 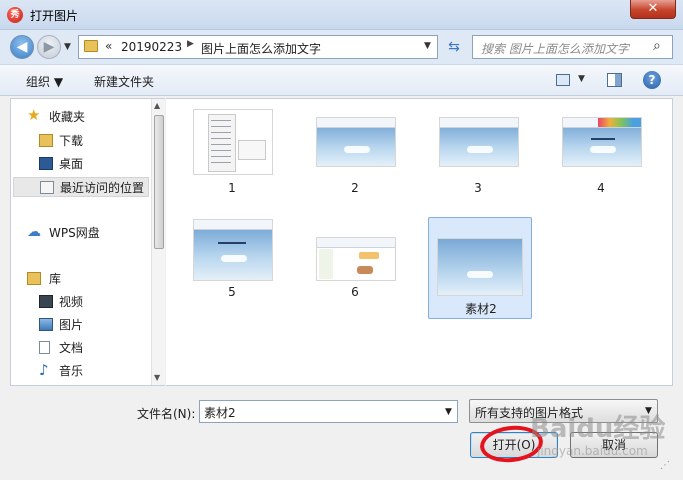 What do you see at coordinates (54, 16) in the screenshot?
I see `window-title: 打开图片` at bounding box center [54, 16].